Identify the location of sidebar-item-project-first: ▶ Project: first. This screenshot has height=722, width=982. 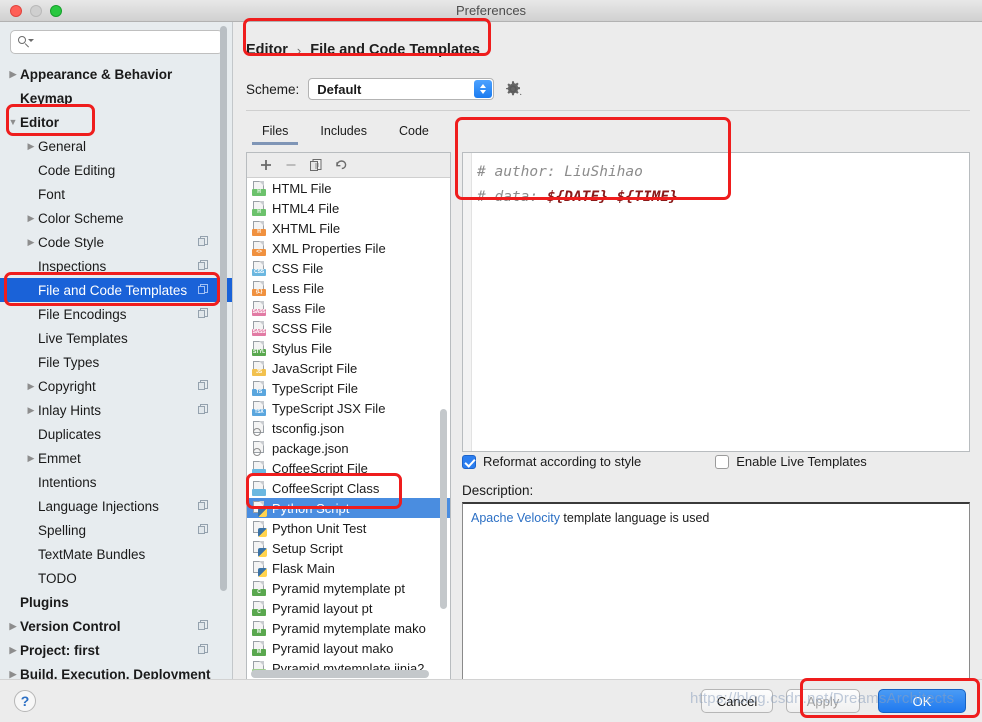
(116, 650).